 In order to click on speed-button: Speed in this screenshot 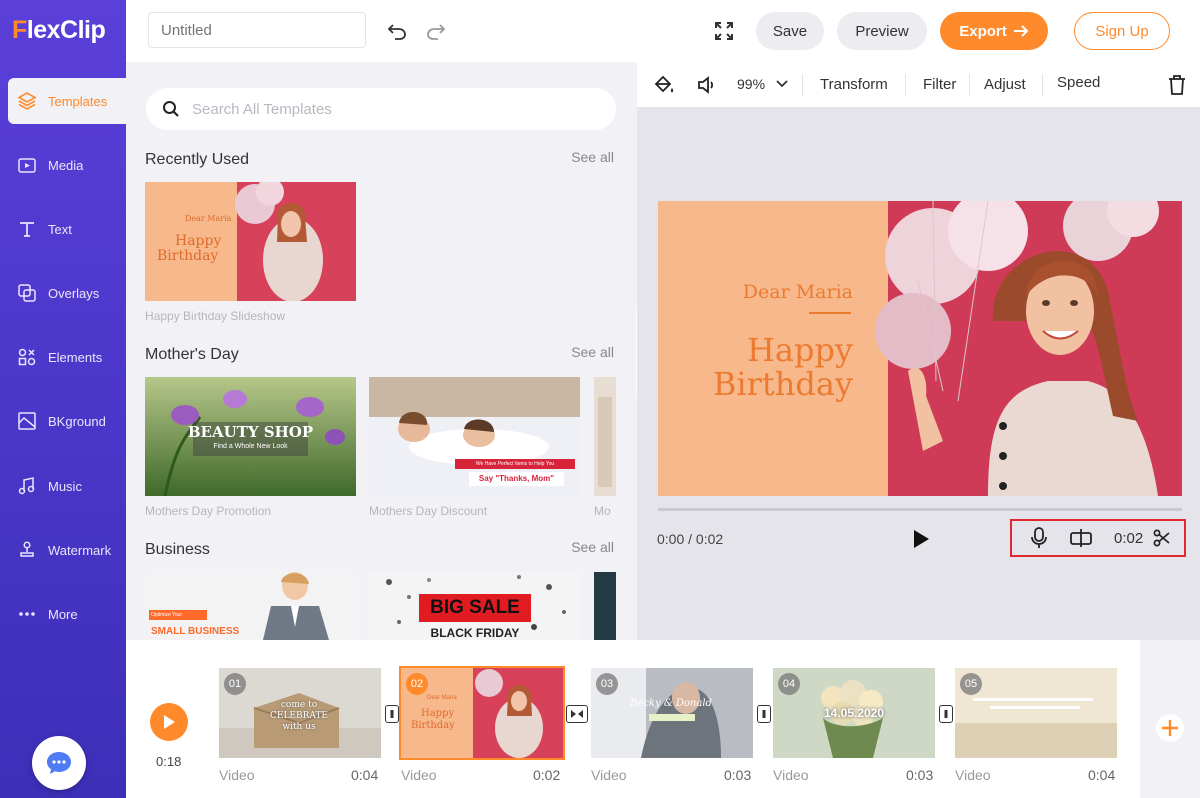, I will do `click(1078, 82)`.